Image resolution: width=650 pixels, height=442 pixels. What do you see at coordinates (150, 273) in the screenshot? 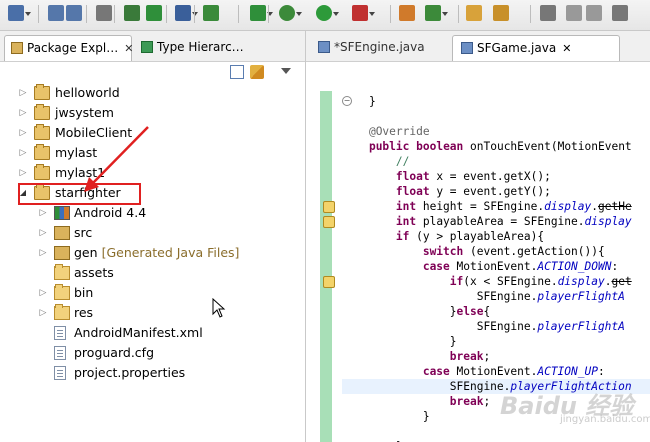
I see `tree-item-child: assets` at bounding box center [150, 273].